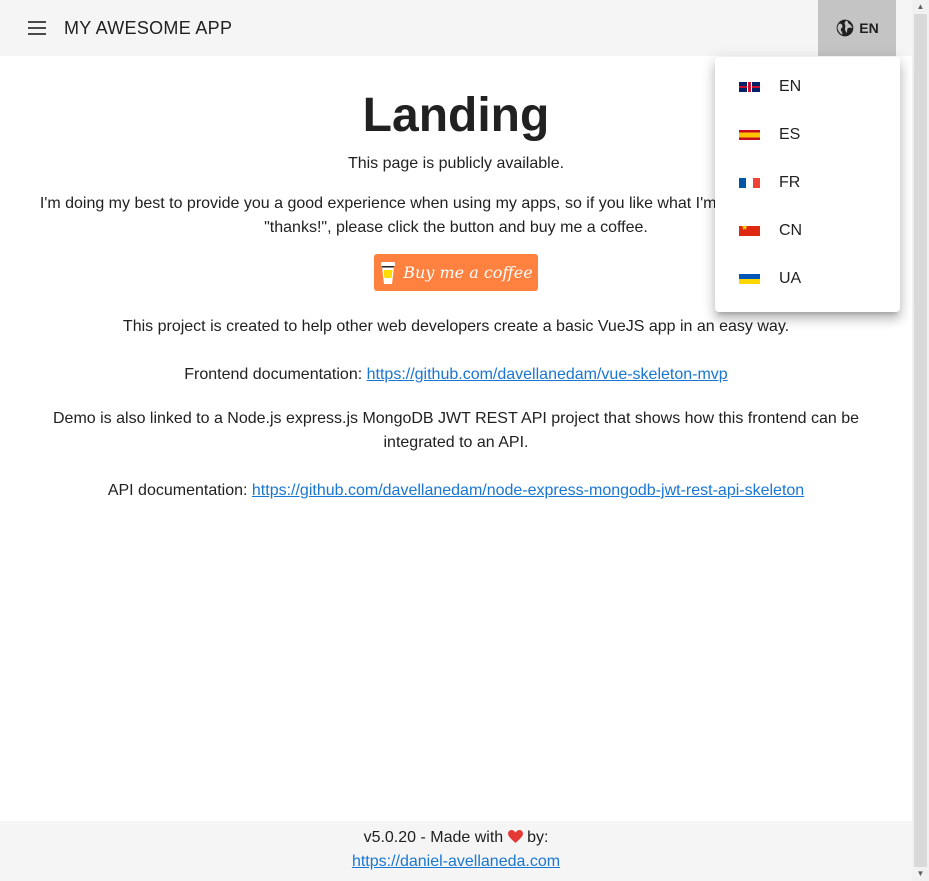 The height and width of the screenshot is (881, 929). I want to click on language-option-en: EN, so click(807, 87).